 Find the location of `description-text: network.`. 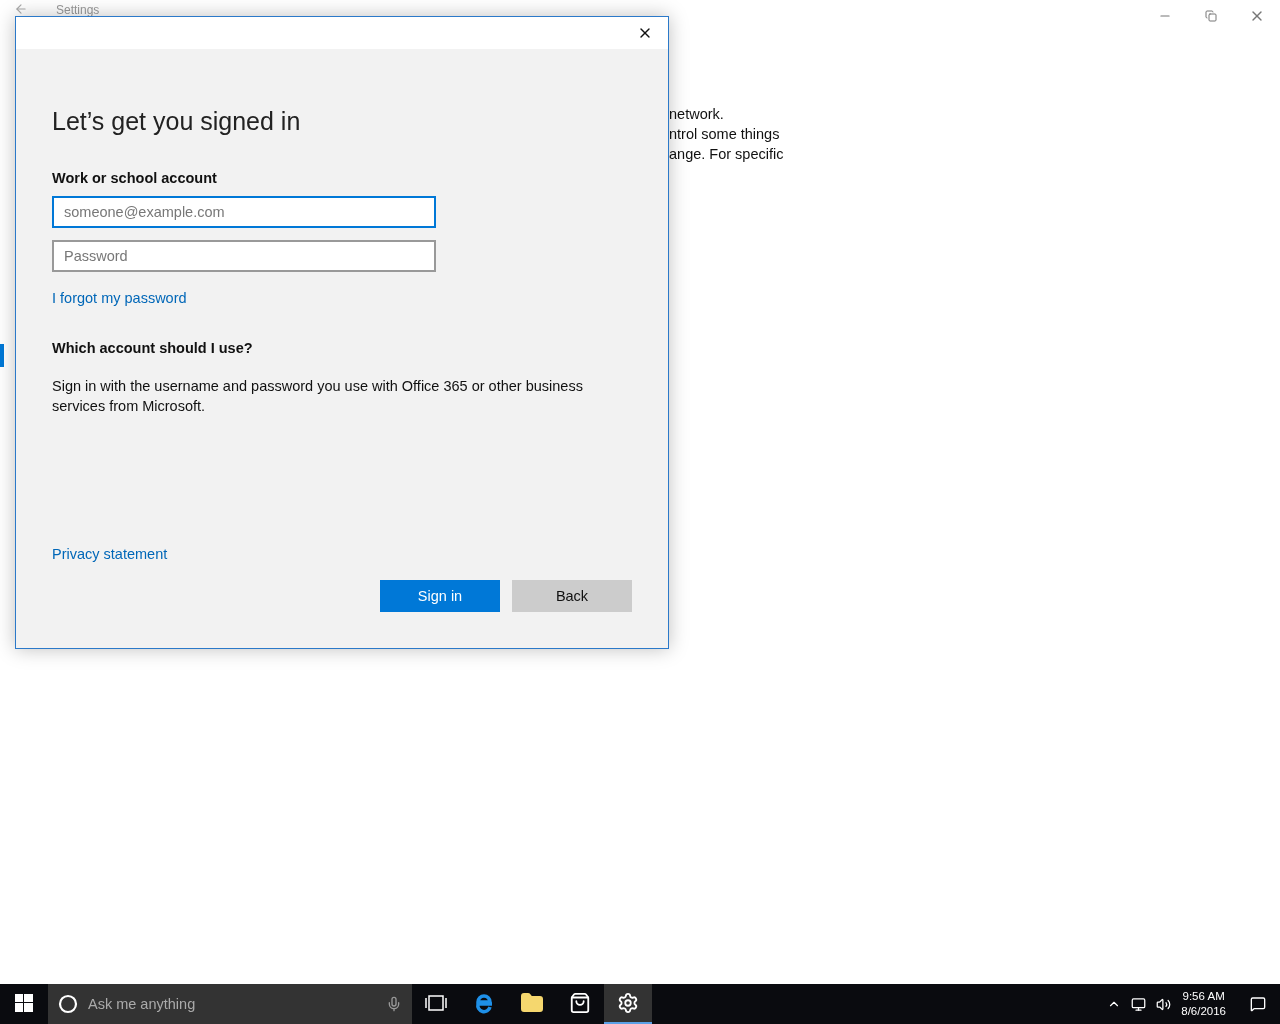

description-text: network. is located at coordinates (697, 114).